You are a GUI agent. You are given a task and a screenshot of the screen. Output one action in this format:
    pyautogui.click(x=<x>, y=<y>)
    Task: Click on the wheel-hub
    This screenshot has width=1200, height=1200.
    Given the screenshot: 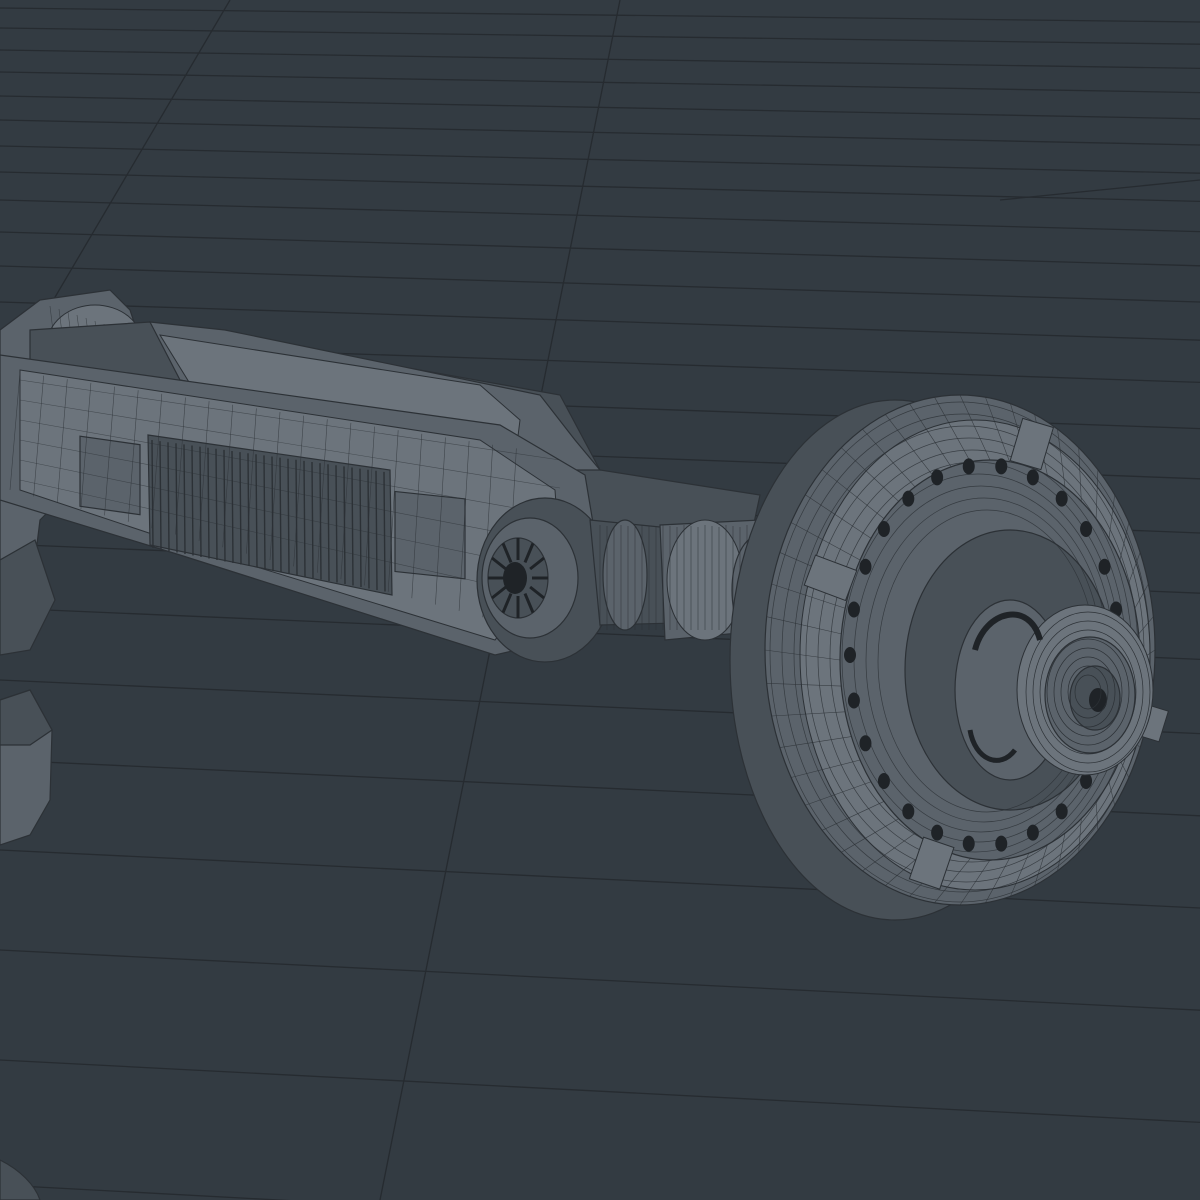 What is the action you would take?
    pyautogui.click(x=1054, y=690)
    